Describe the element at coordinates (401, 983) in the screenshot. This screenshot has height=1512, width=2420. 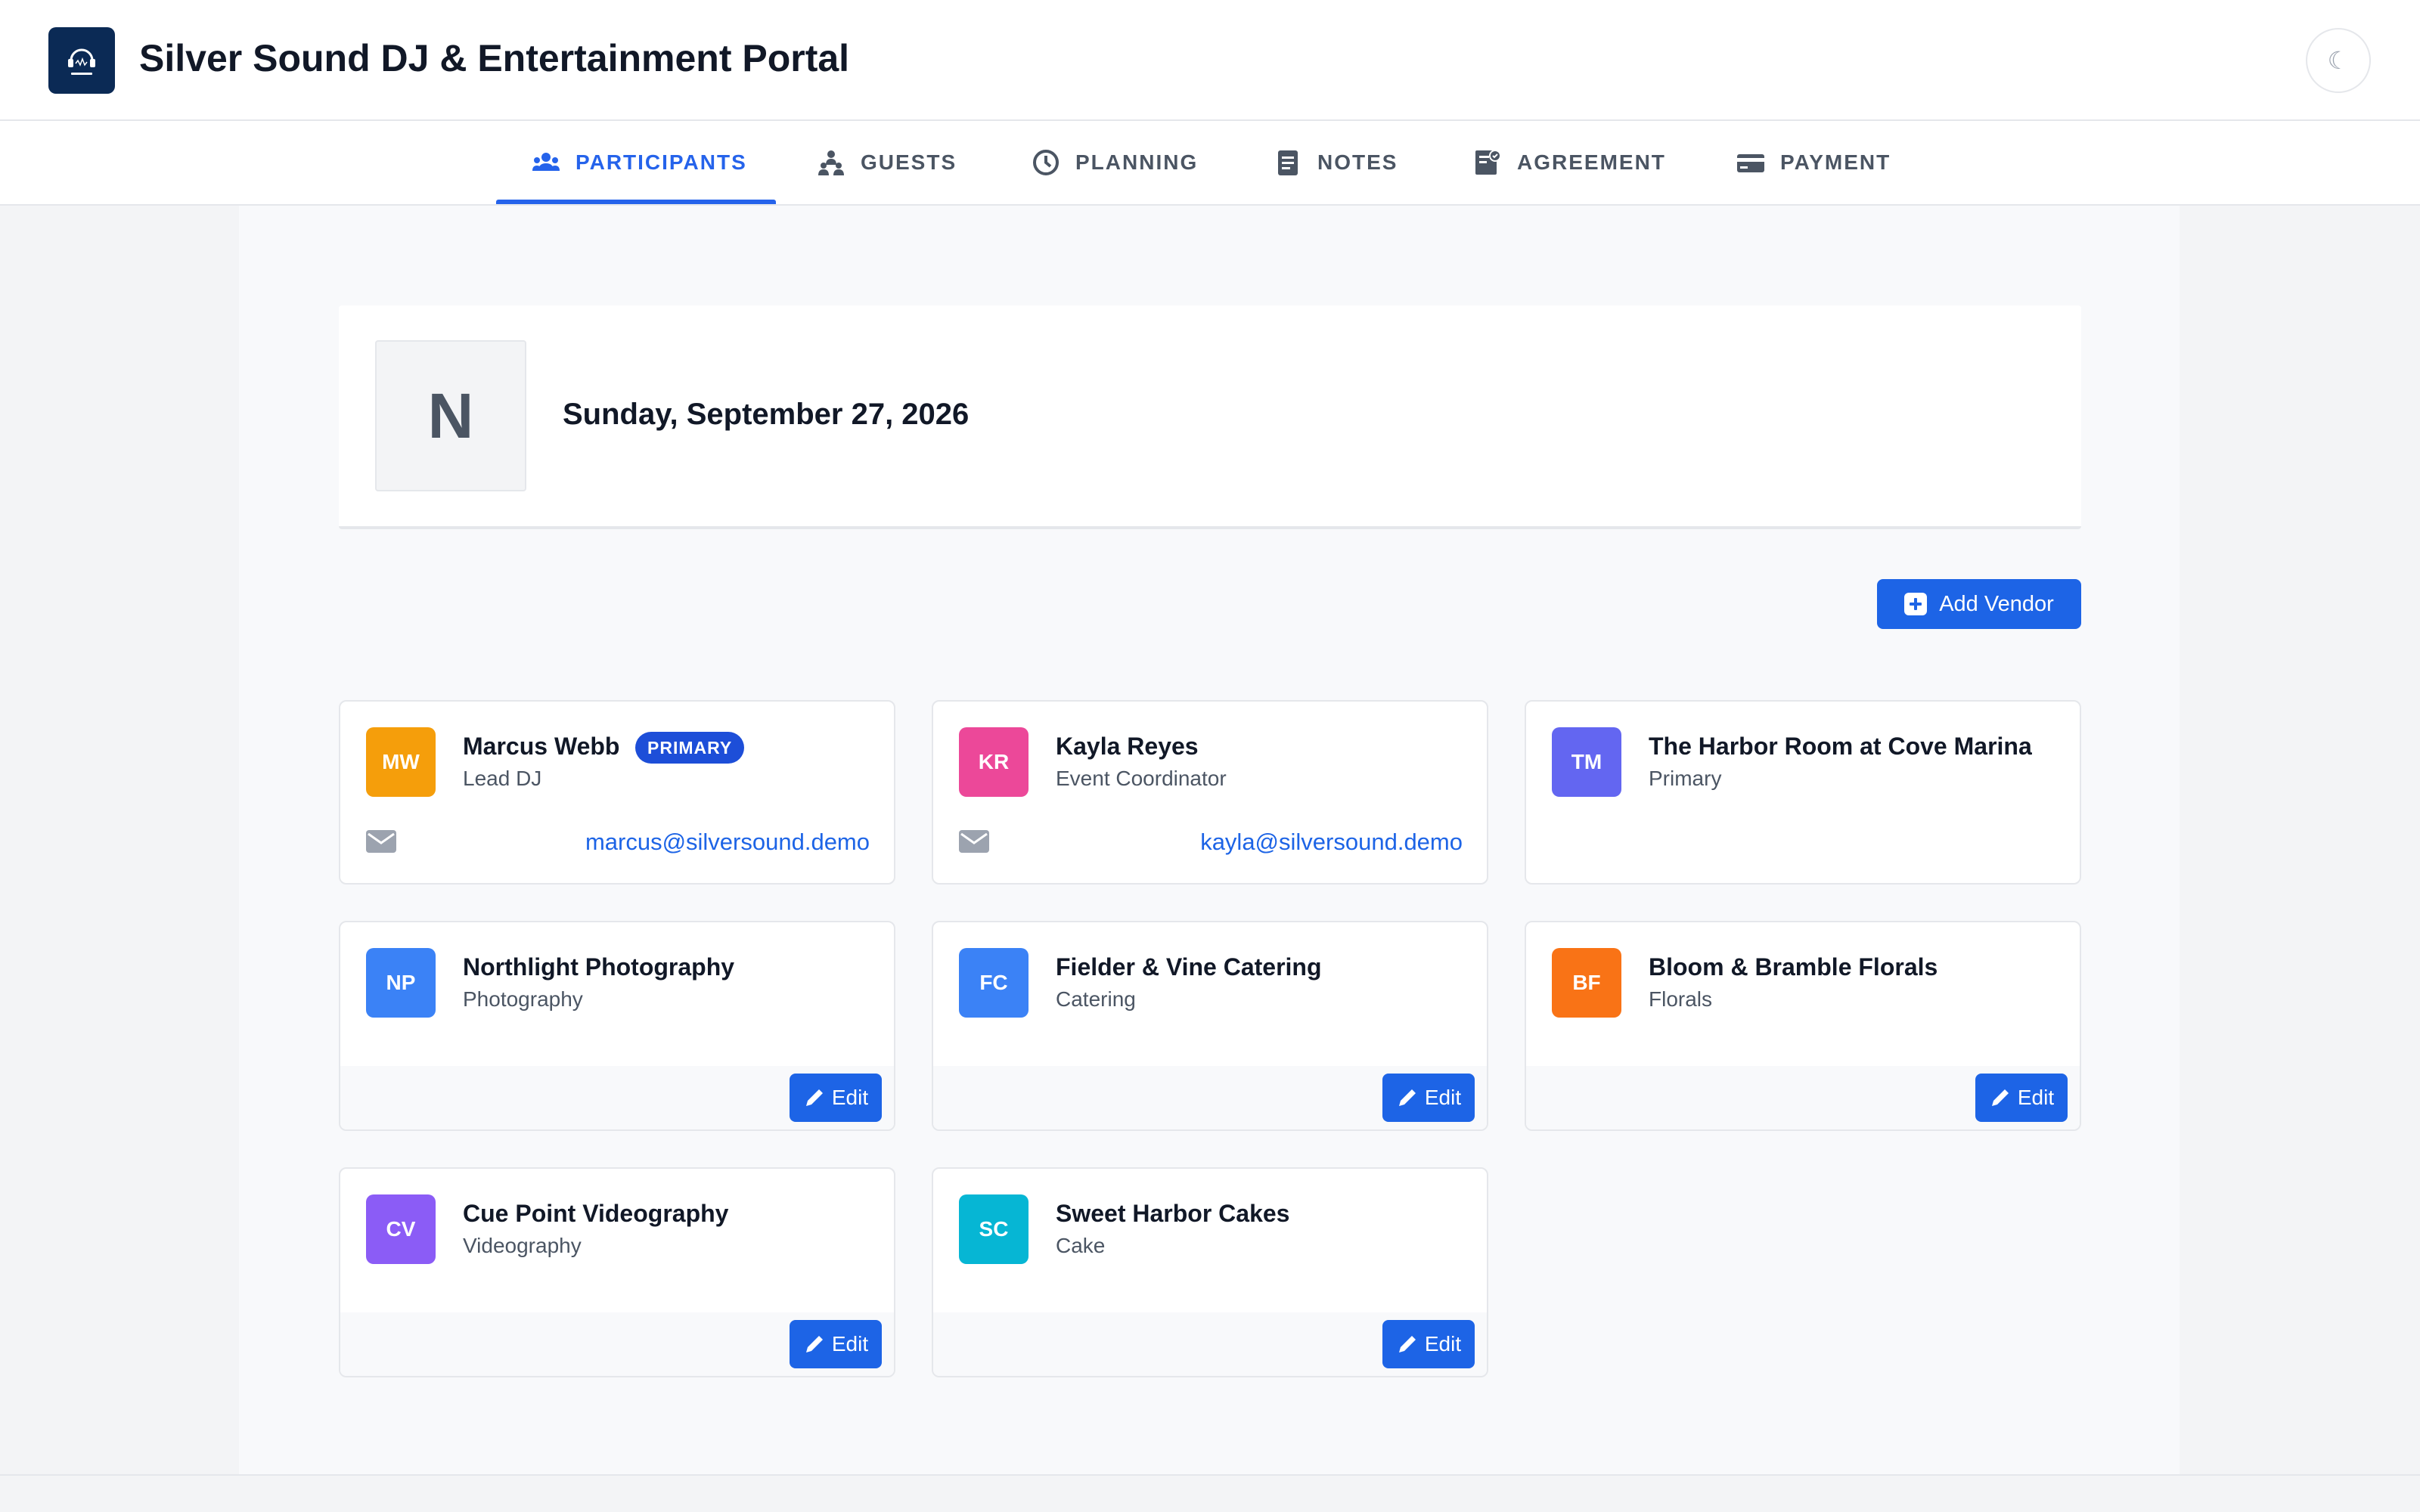
I see `participant-avatar: NP` at that location.